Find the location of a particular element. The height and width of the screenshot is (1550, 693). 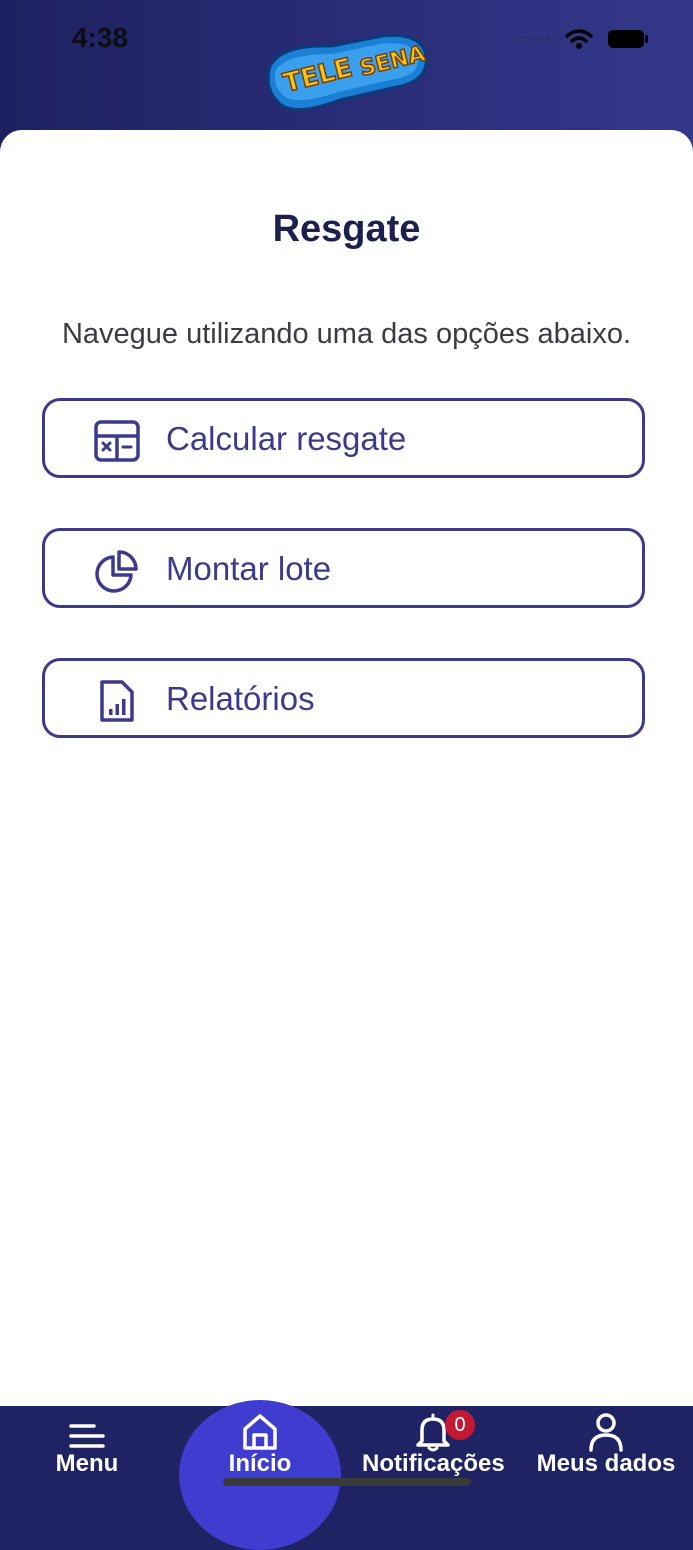

signal-dots-icon is located at coordinates (534, 39).